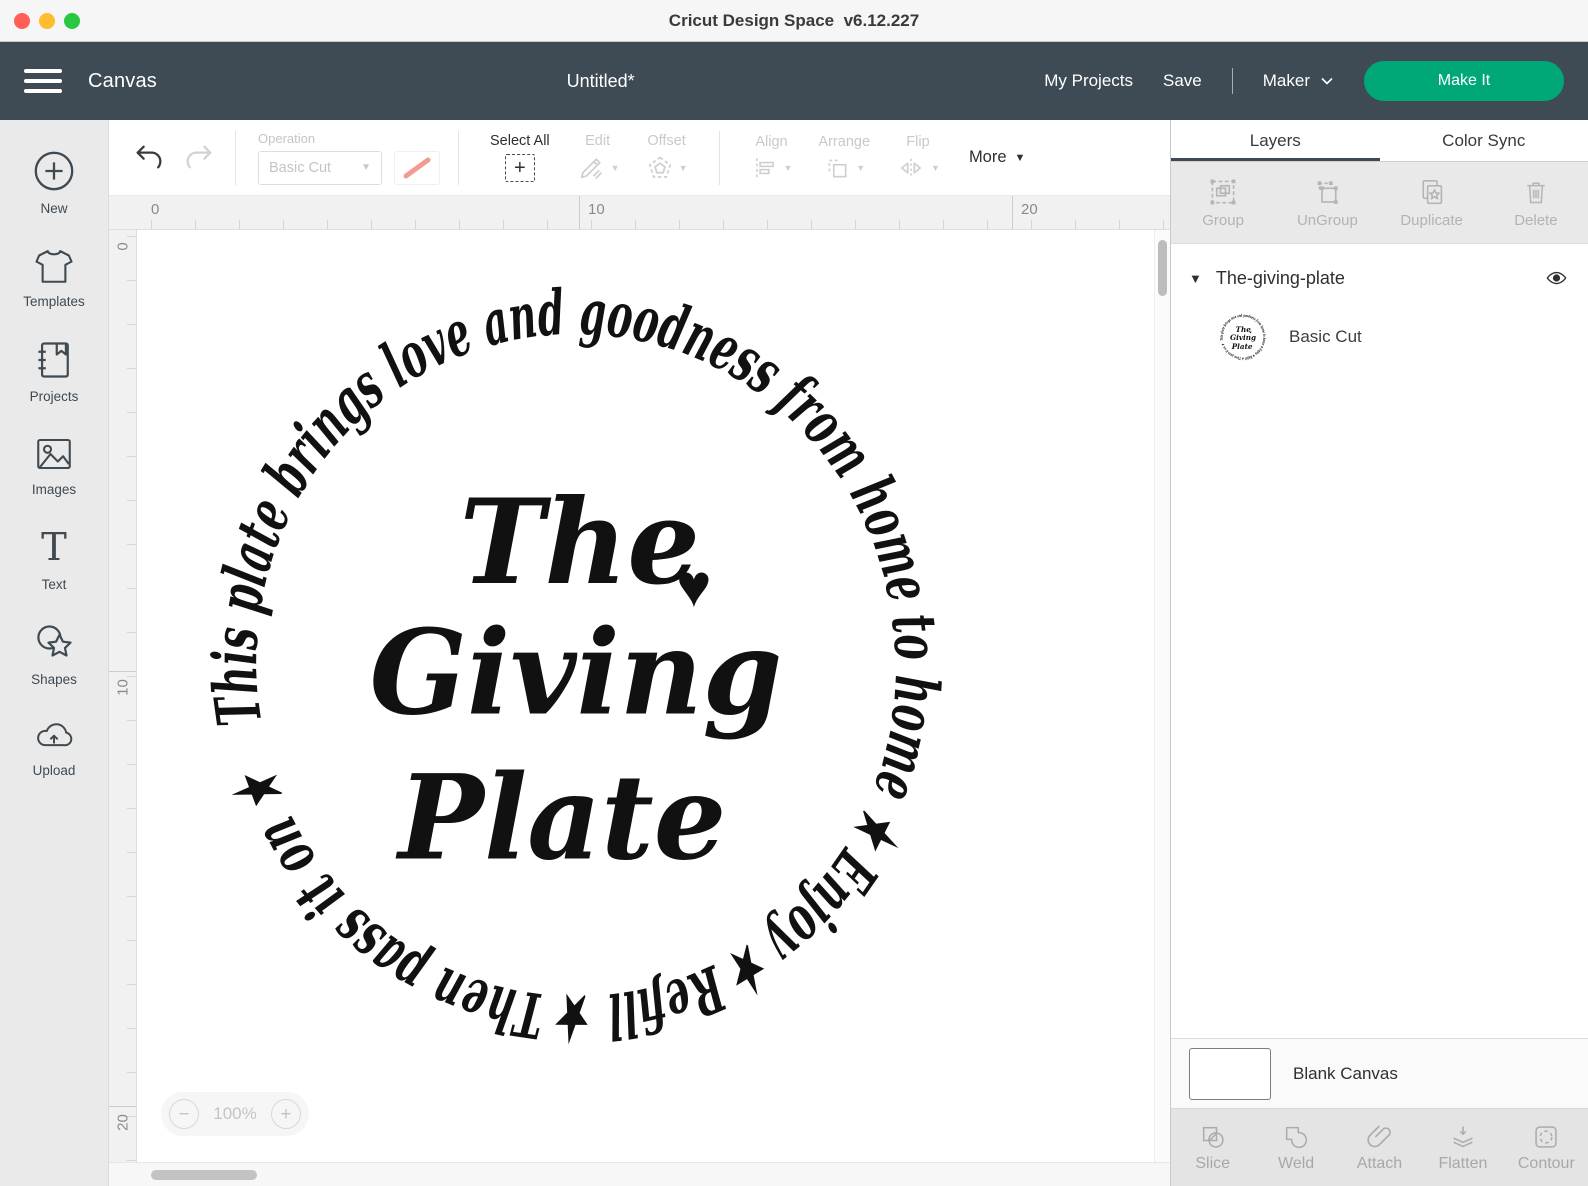  I want to click on save-link: Save, so click(1182, 81).